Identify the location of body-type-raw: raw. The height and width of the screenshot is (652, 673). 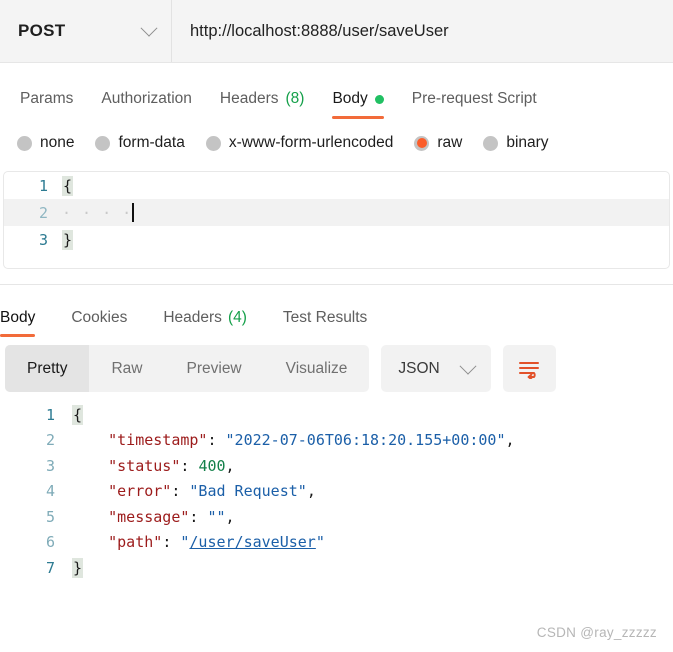
(444, 143).